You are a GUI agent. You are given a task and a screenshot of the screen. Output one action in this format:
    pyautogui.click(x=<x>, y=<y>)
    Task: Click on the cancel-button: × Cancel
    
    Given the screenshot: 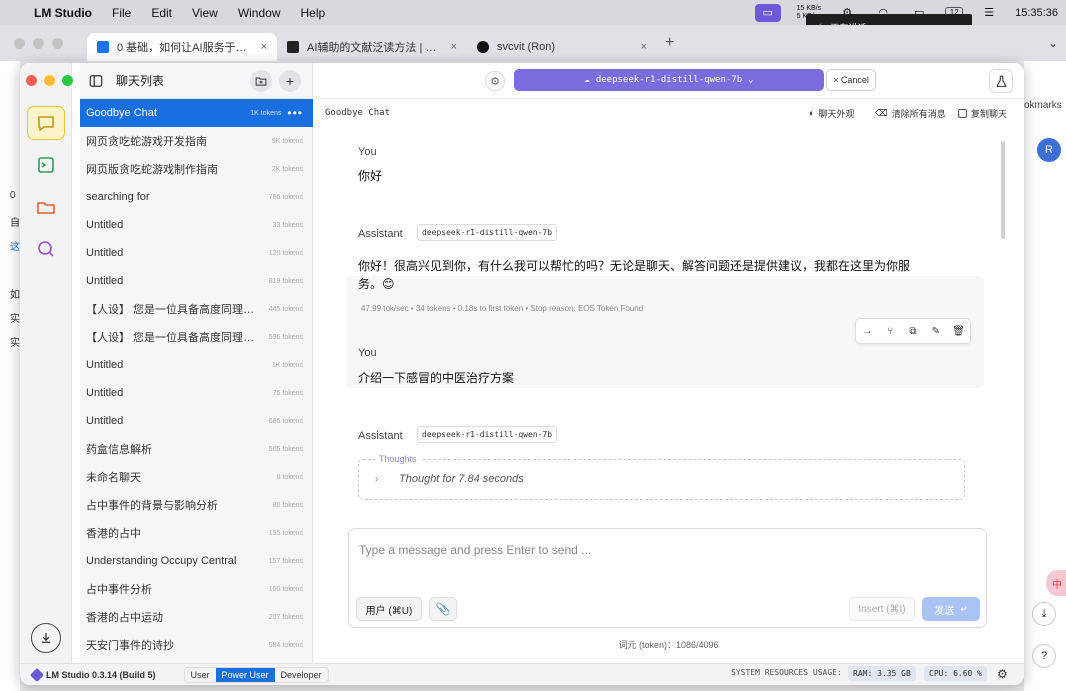 What is the action you would take?
    pyautogui.click(x=851, y=80)
    